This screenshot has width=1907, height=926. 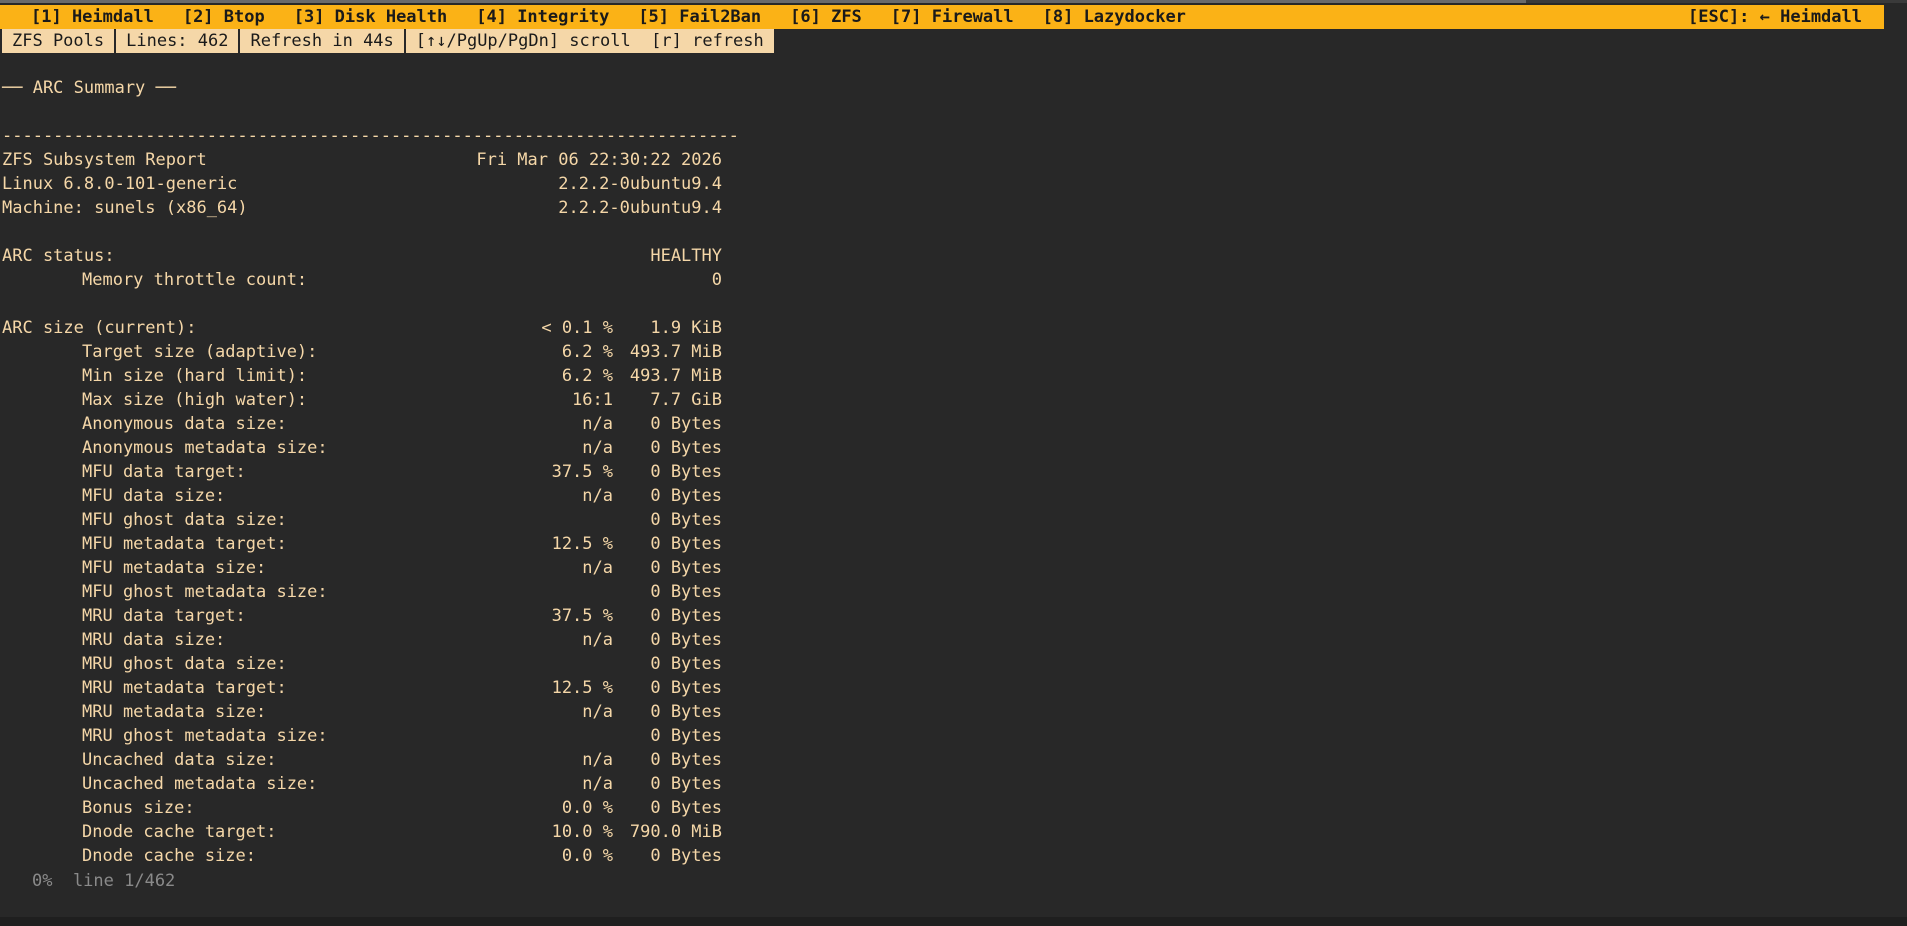 I want to click on arc-row-label: MRU ghost metadata size:, so click(x=205, y=736).